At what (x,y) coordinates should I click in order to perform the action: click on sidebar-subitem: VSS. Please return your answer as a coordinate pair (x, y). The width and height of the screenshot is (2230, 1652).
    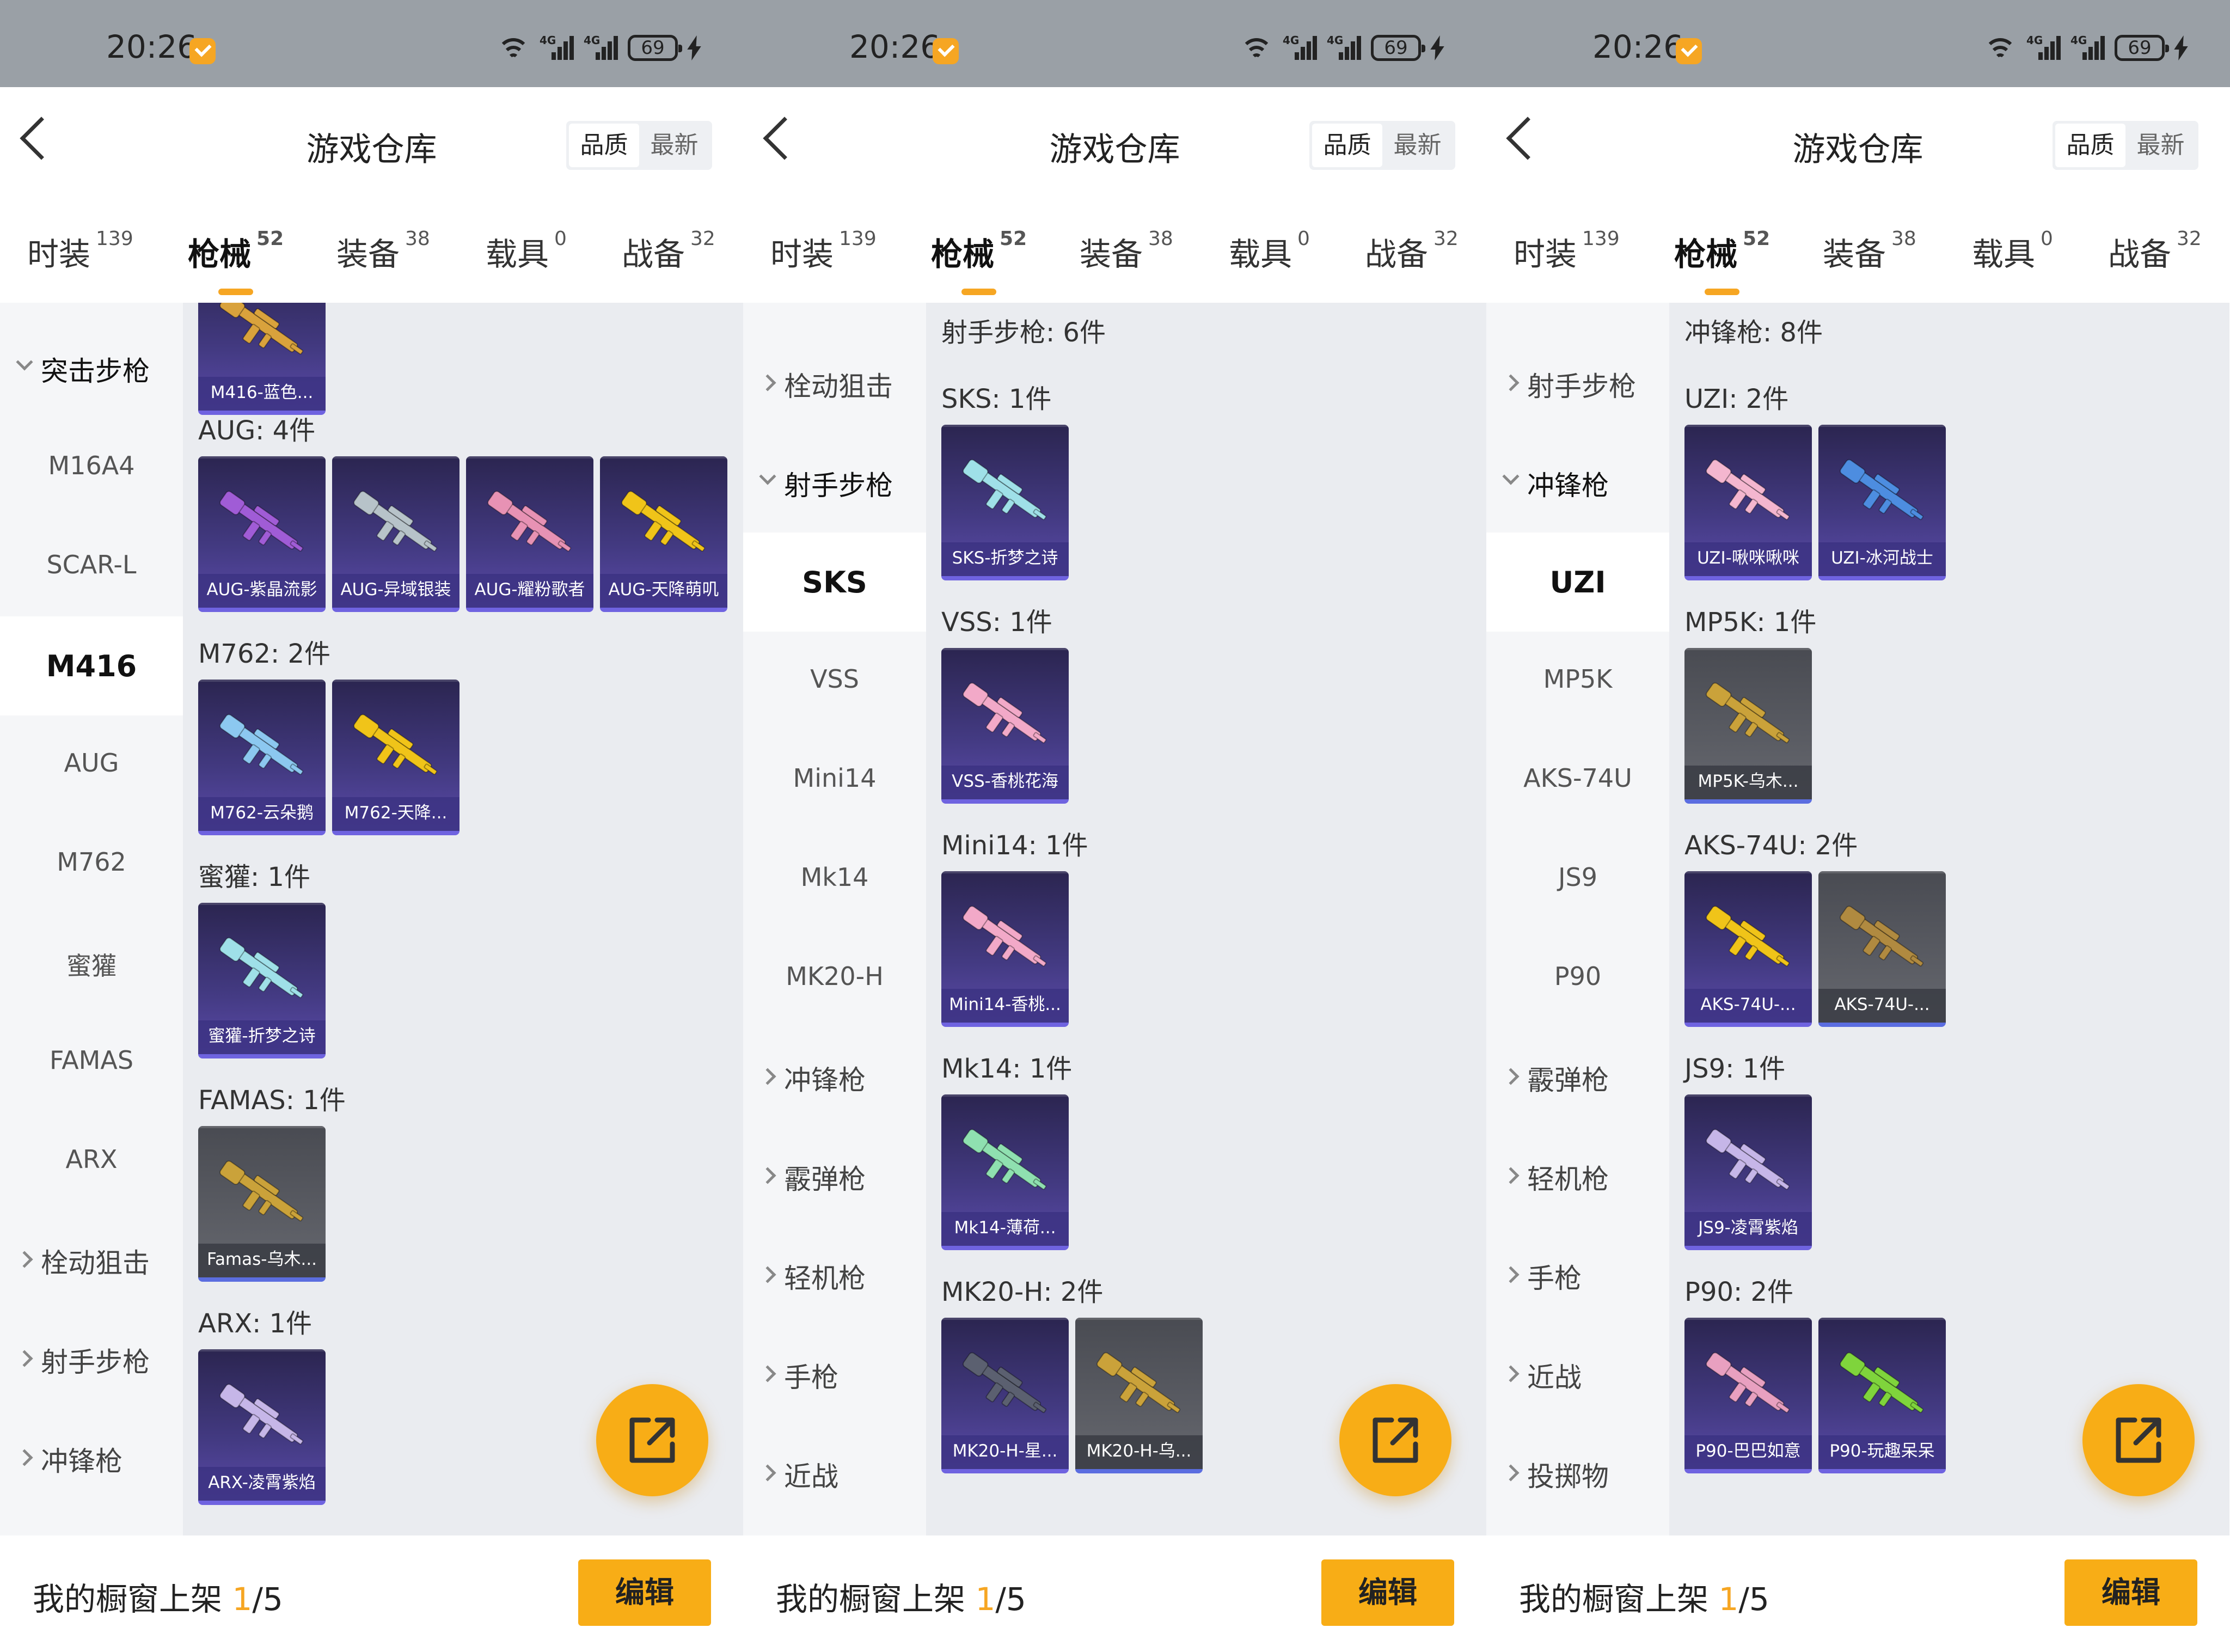
    Looking at the image, I should click on (834, 681).